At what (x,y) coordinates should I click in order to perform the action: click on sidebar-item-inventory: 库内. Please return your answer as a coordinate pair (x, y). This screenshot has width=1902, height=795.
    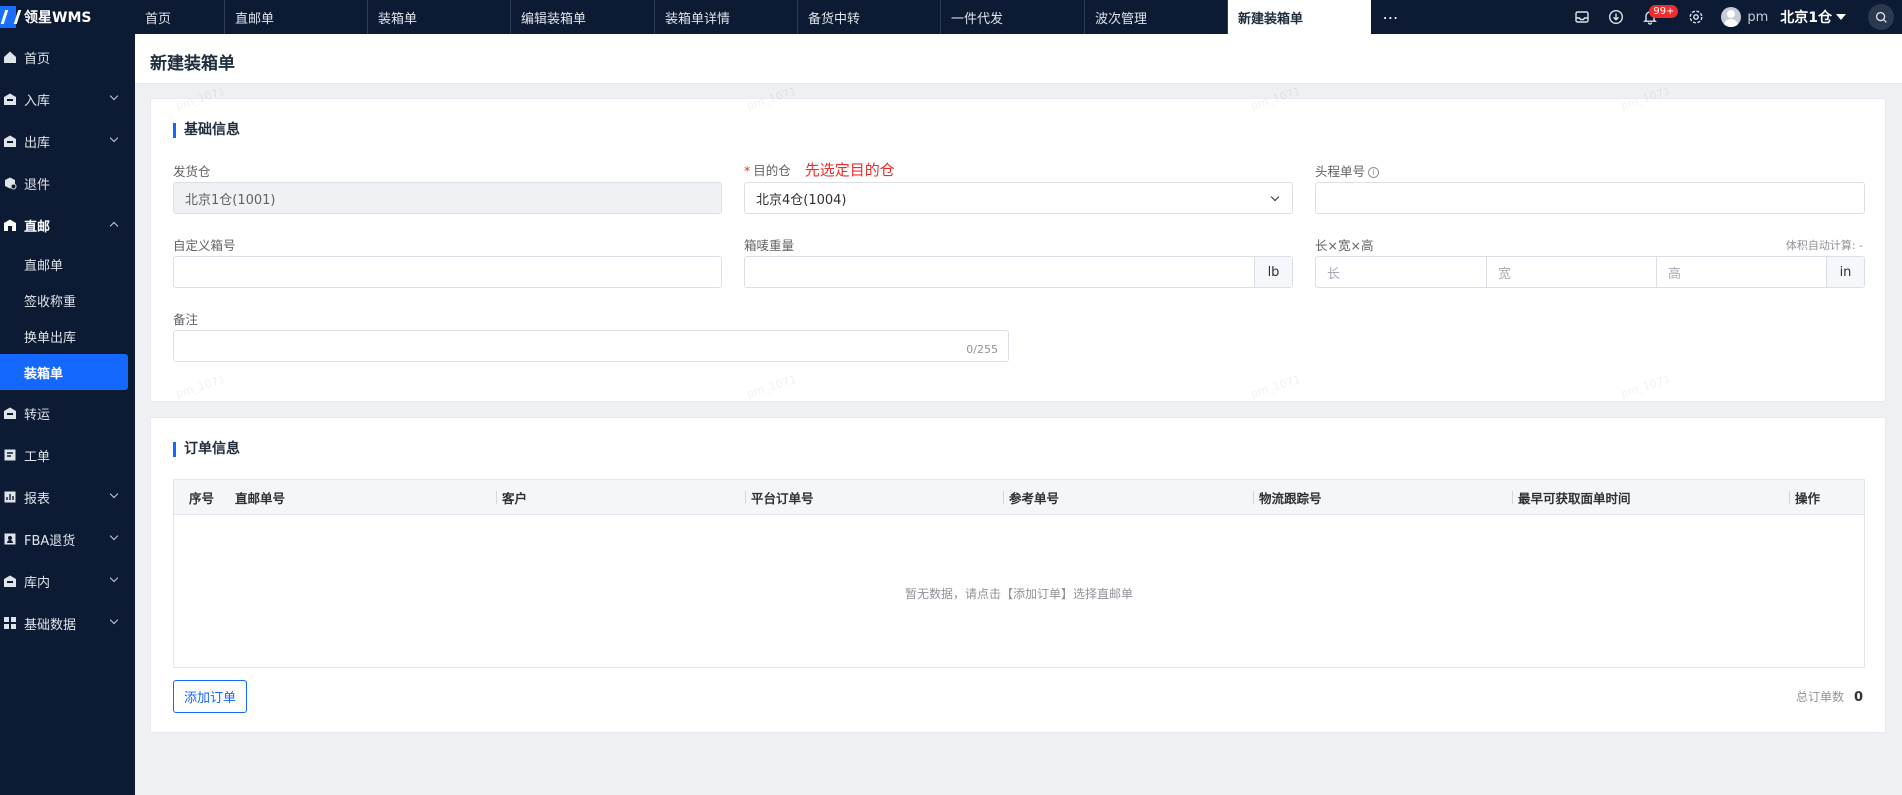
    Looking at the image, I should click on (67, 581).